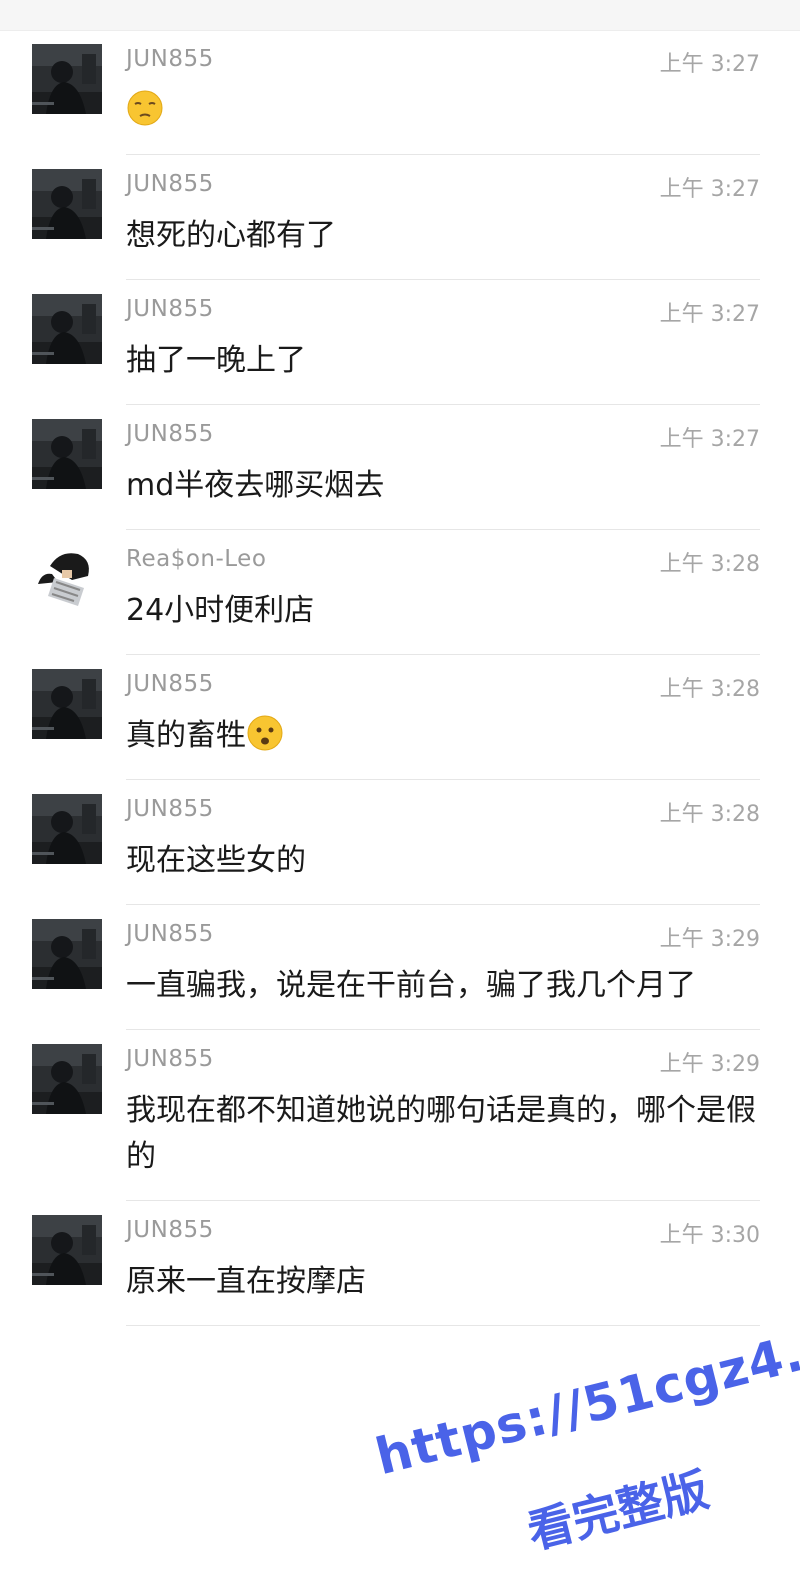 This screenshot has height=1583, width=800. What do you see at coordinates (400, 1263) in the screenshot?
I see `message-item: JUN855 上午 3:30 原来一直在按摩店` at bounding box center [400, 1263].